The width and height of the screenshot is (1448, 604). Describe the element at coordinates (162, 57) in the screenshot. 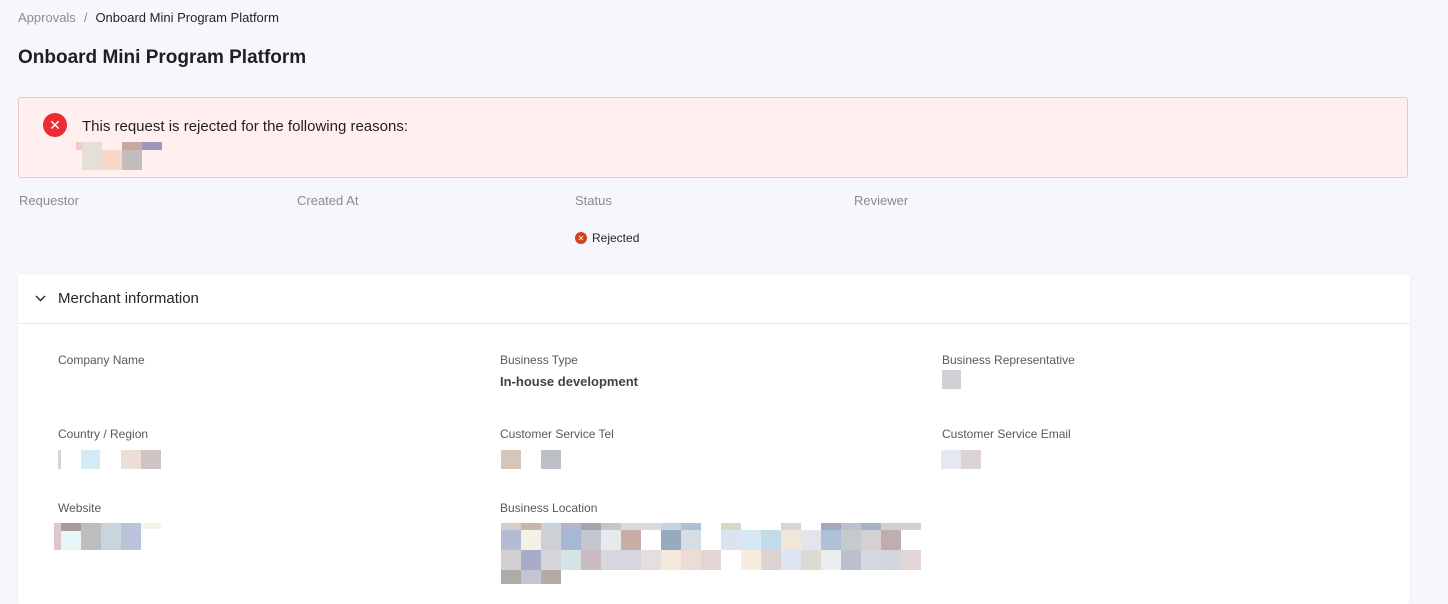

I see `page-title: Onboard Mini Program Platform` at that location.